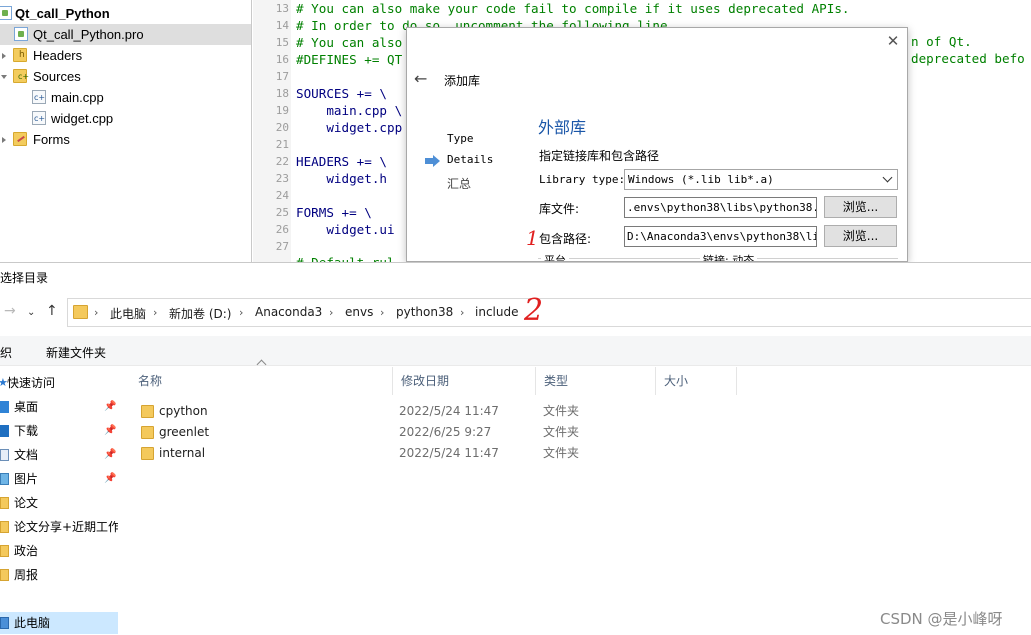  Describe the element at coordinates (4, 382) in the screenshot. I see `star-icon: ★` at that location.